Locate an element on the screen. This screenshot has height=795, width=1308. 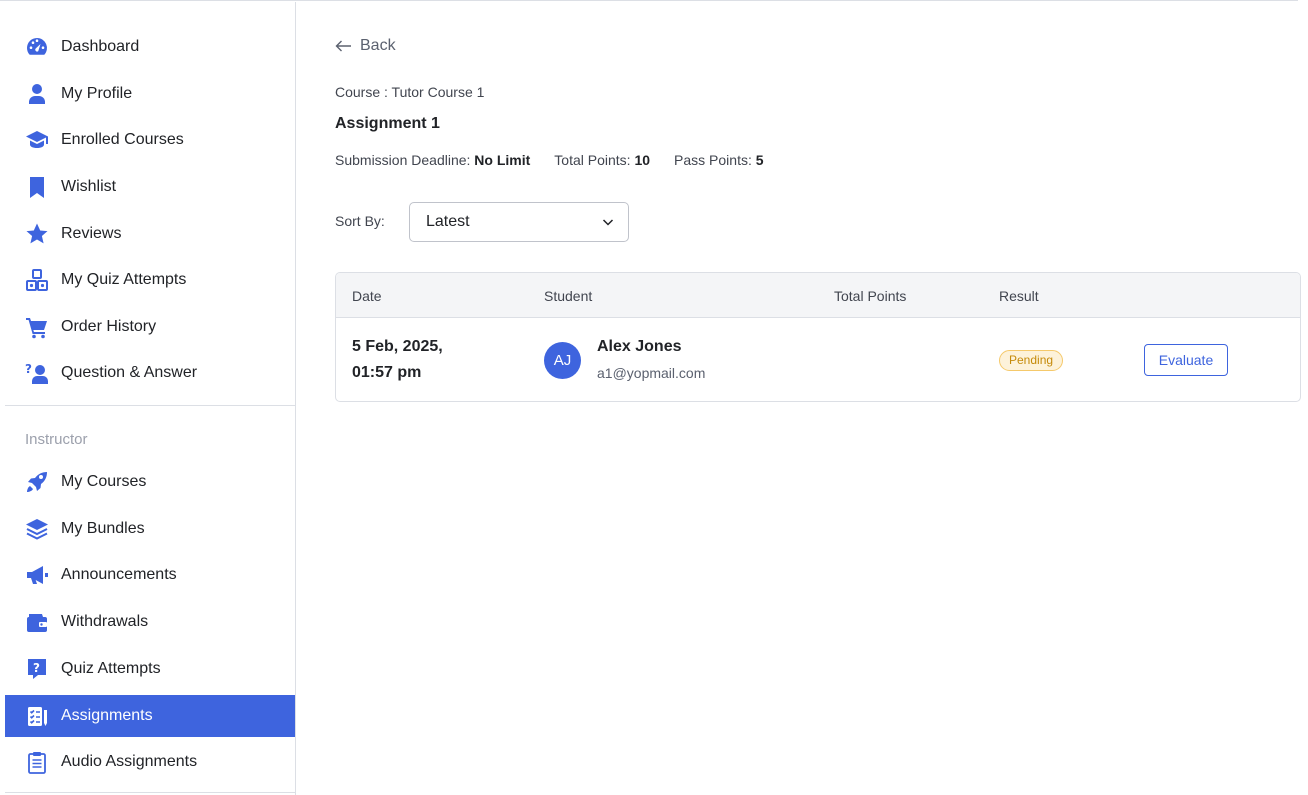
quiz-blocks-icon is located at coordinates (37, 280).